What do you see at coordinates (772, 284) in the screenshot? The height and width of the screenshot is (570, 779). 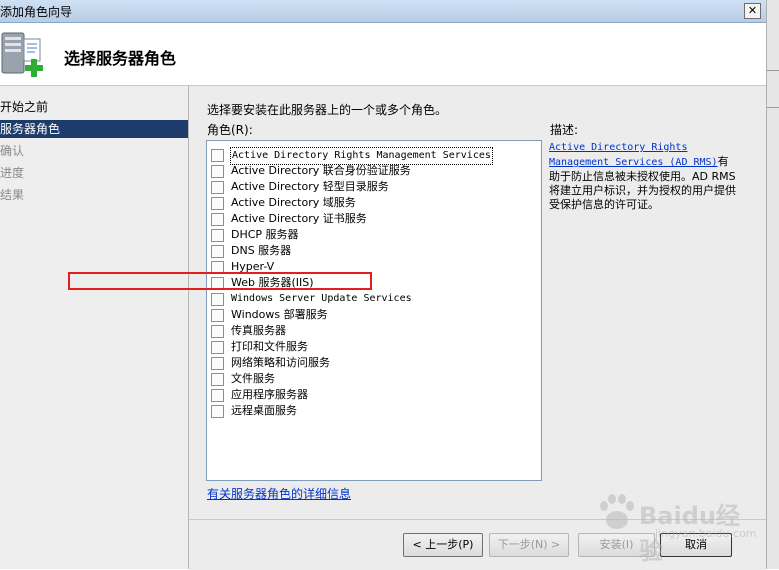 I see `background-window-edge` at bounding box center [772, 284].